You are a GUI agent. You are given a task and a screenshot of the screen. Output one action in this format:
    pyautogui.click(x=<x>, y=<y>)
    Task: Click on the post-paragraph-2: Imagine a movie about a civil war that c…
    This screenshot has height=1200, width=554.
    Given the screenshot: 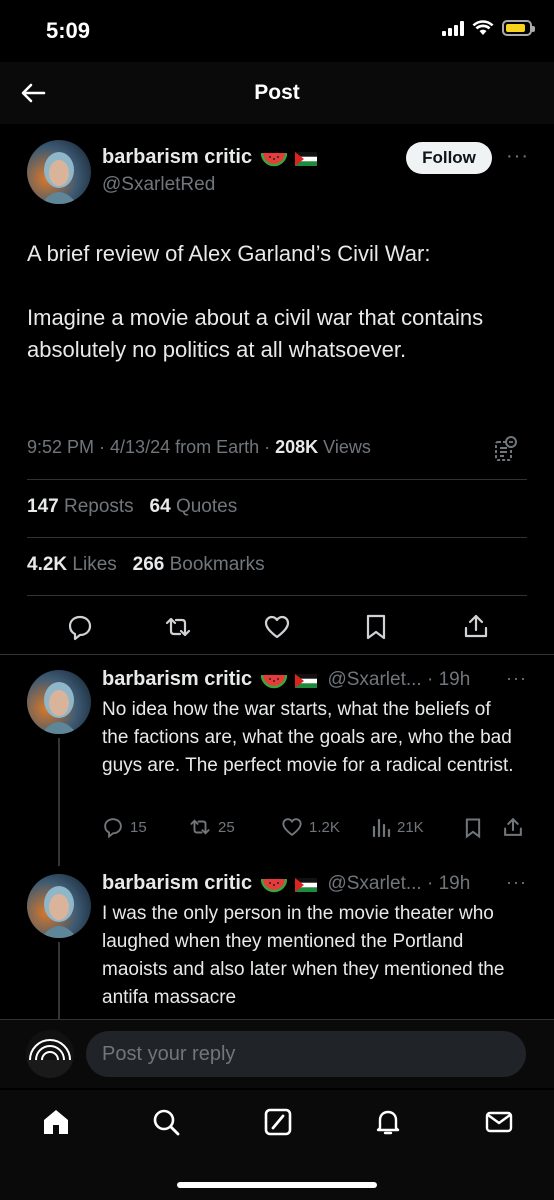 What is the action you would take?
    pyautogui.click(x=255, y=333)
    